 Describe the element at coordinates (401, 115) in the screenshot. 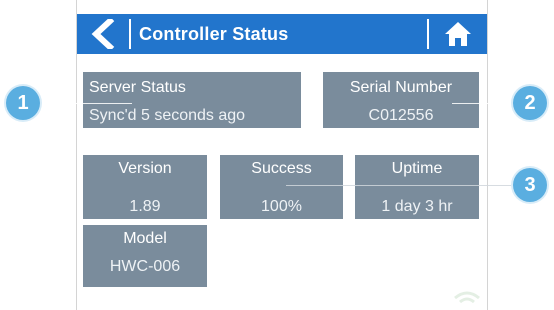

I see `serial-number-value: C012556` at that location.